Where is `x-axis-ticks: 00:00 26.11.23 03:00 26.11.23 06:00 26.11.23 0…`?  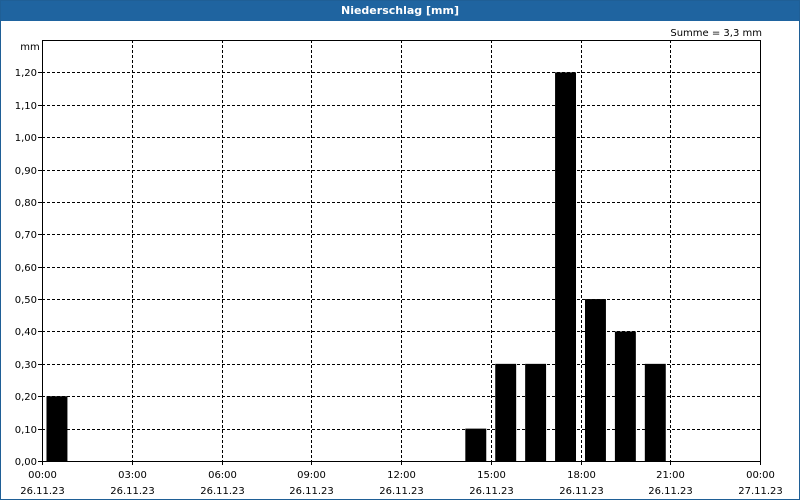 x-axis-ticks: 00:00 26.11.23 03:00 26.11.23 06:00 26.11.23 0… is located at coordinates (401, 479).